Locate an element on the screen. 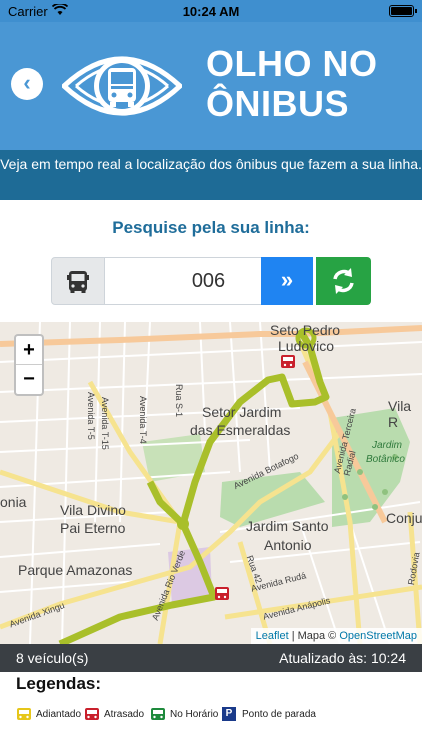 The width and height of the screenshot is (422, 750). clock: 10:24 AM is located at coordinates (211, 11).